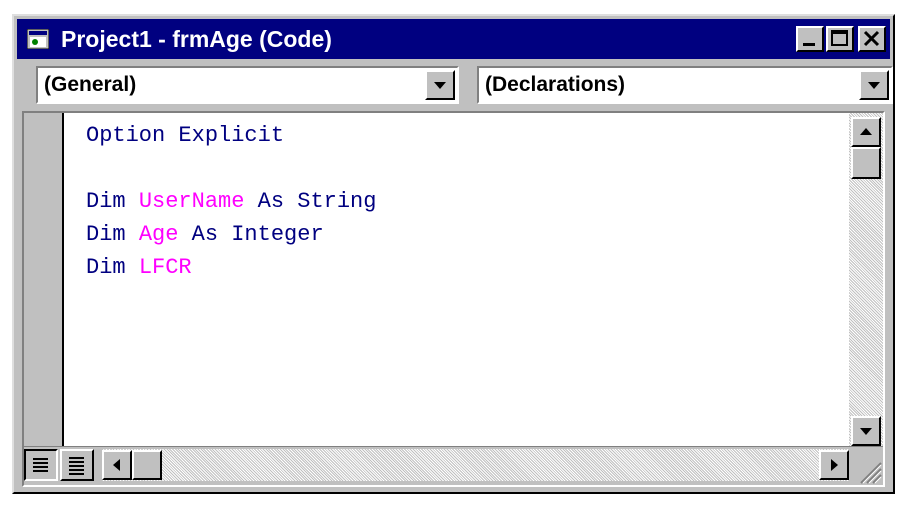 The height and width of the screenshot is (506, 908). Describe the element at coordinates (158, 234) in the screenshot. I see `code-identifier: Age` at that location.